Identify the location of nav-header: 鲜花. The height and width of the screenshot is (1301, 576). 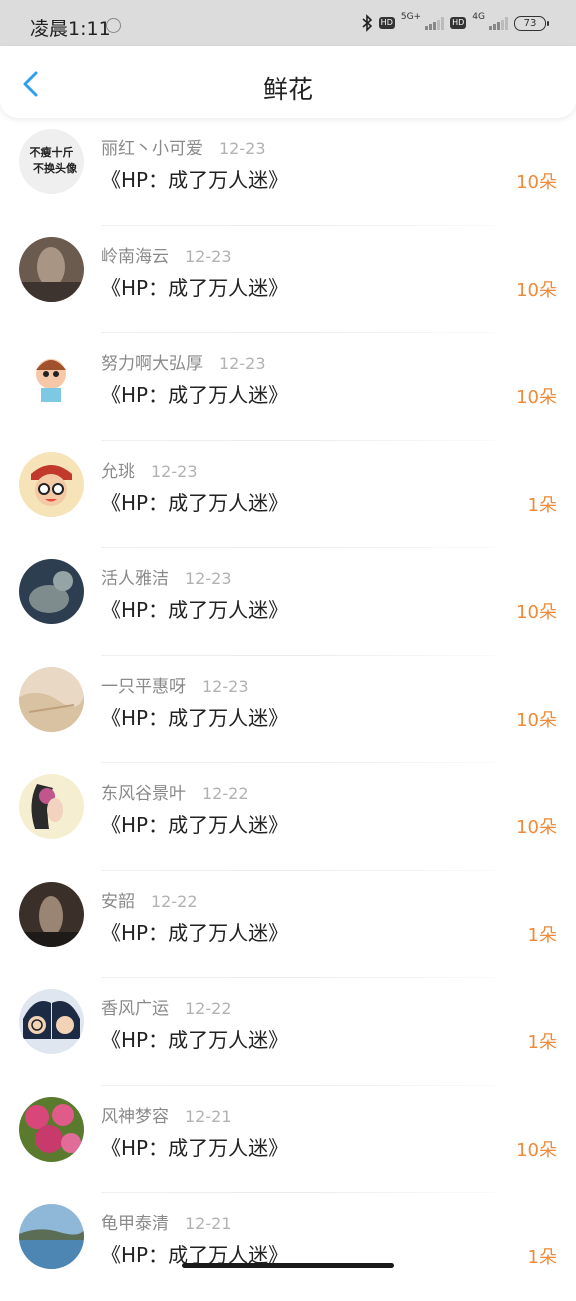
(288, 82).